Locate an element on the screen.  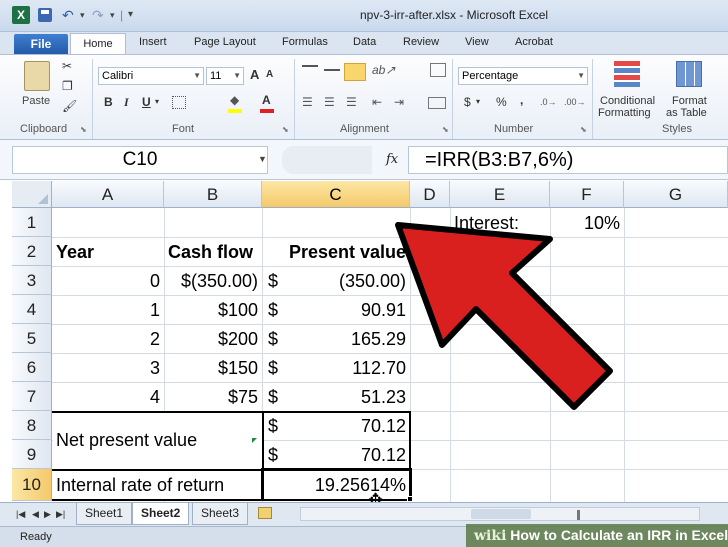
cell-c4: 90.91 is located at coordinates (344, 310).